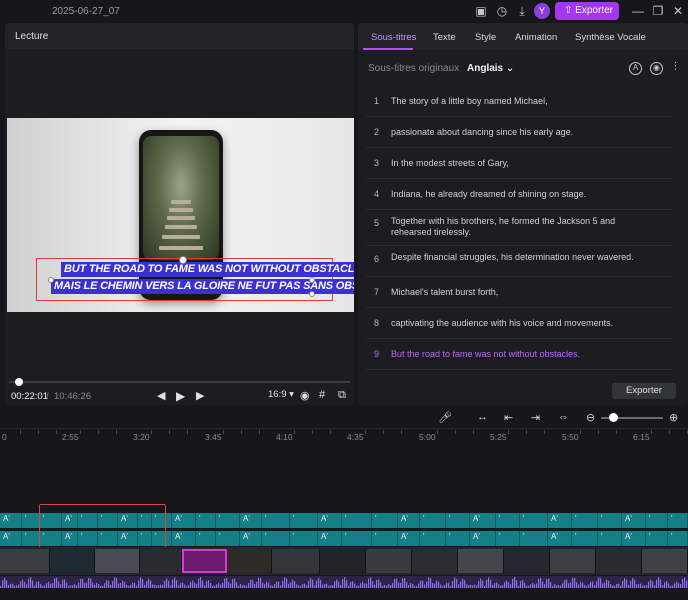 The image size is (688, 600). What do you see at coordinates (516, 163) in the screenshot?
I see `subtitle-text: In the modest streets of Gary,` at bounding box center [516, 163].